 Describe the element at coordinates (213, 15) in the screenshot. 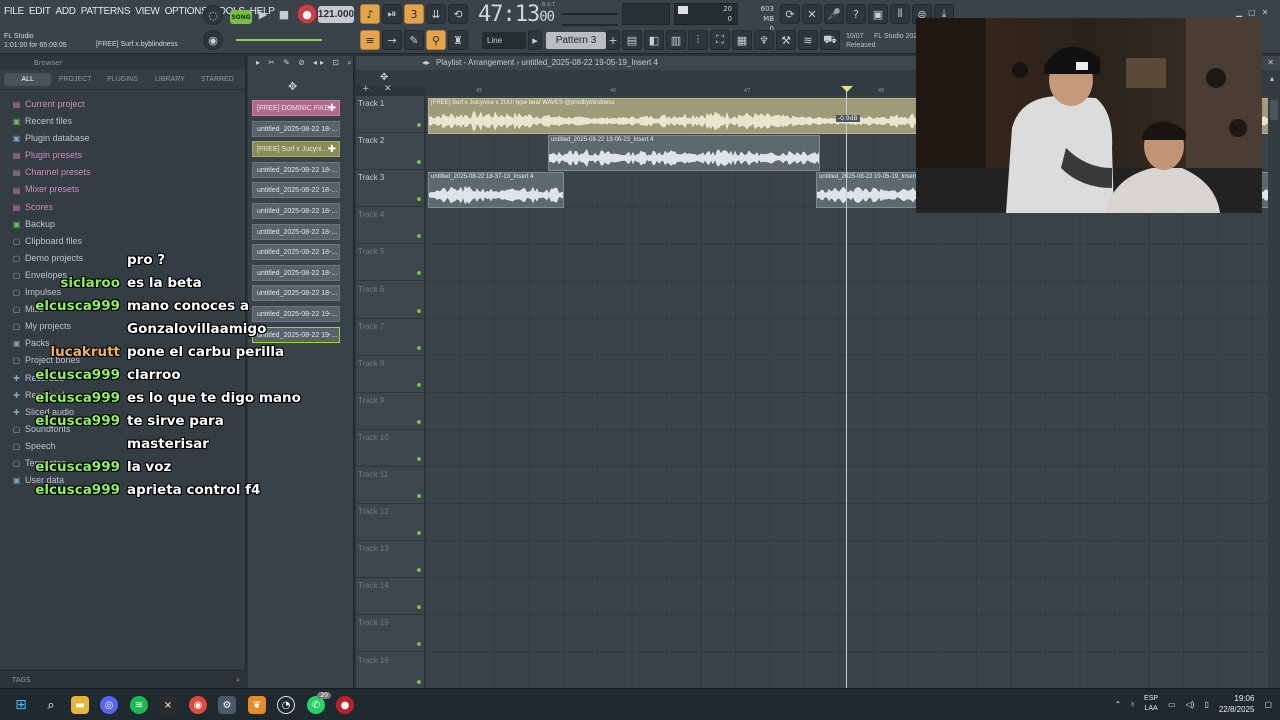

I see `metronome-knob-icon: ◌` at that location.